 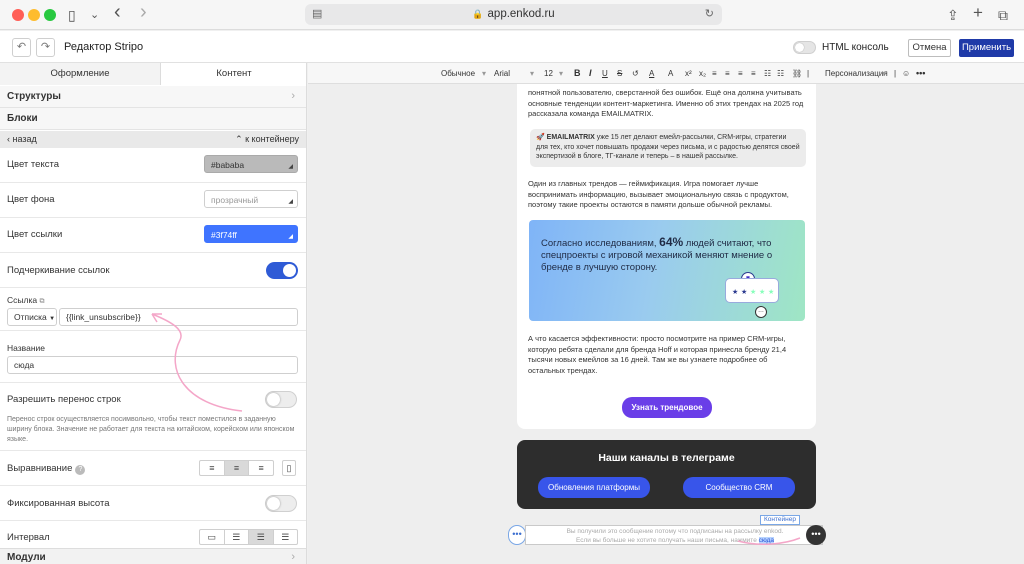 What do you see at coordinates (286, 537) in the screenshot?
I see `interval-4-button: ☰` at bounding box center [286, 537].